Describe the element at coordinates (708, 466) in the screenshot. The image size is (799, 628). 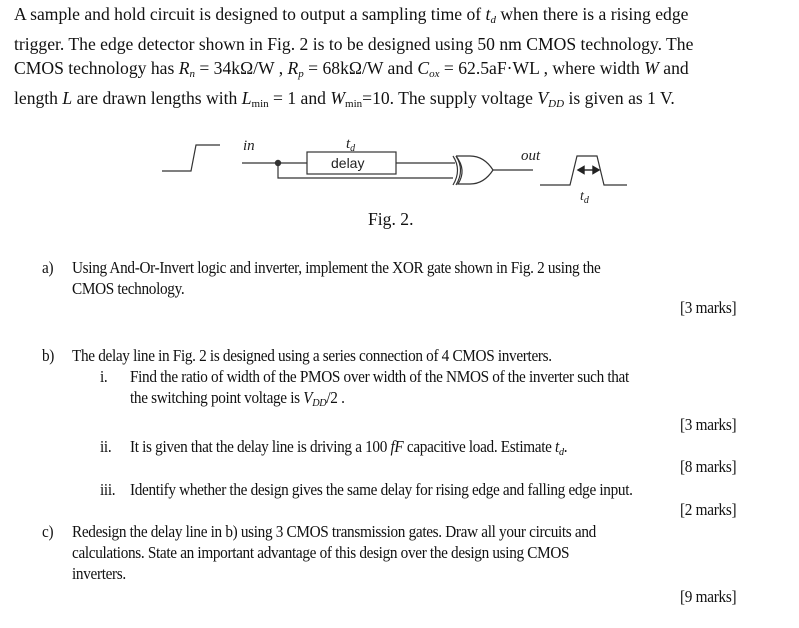
I see `question-b-ii-marks: [8 marks]` at that location.